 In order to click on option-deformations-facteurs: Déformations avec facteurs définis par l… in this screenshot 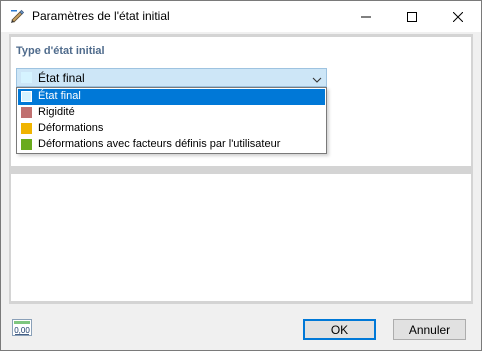, I will do `click(171, 145)`.